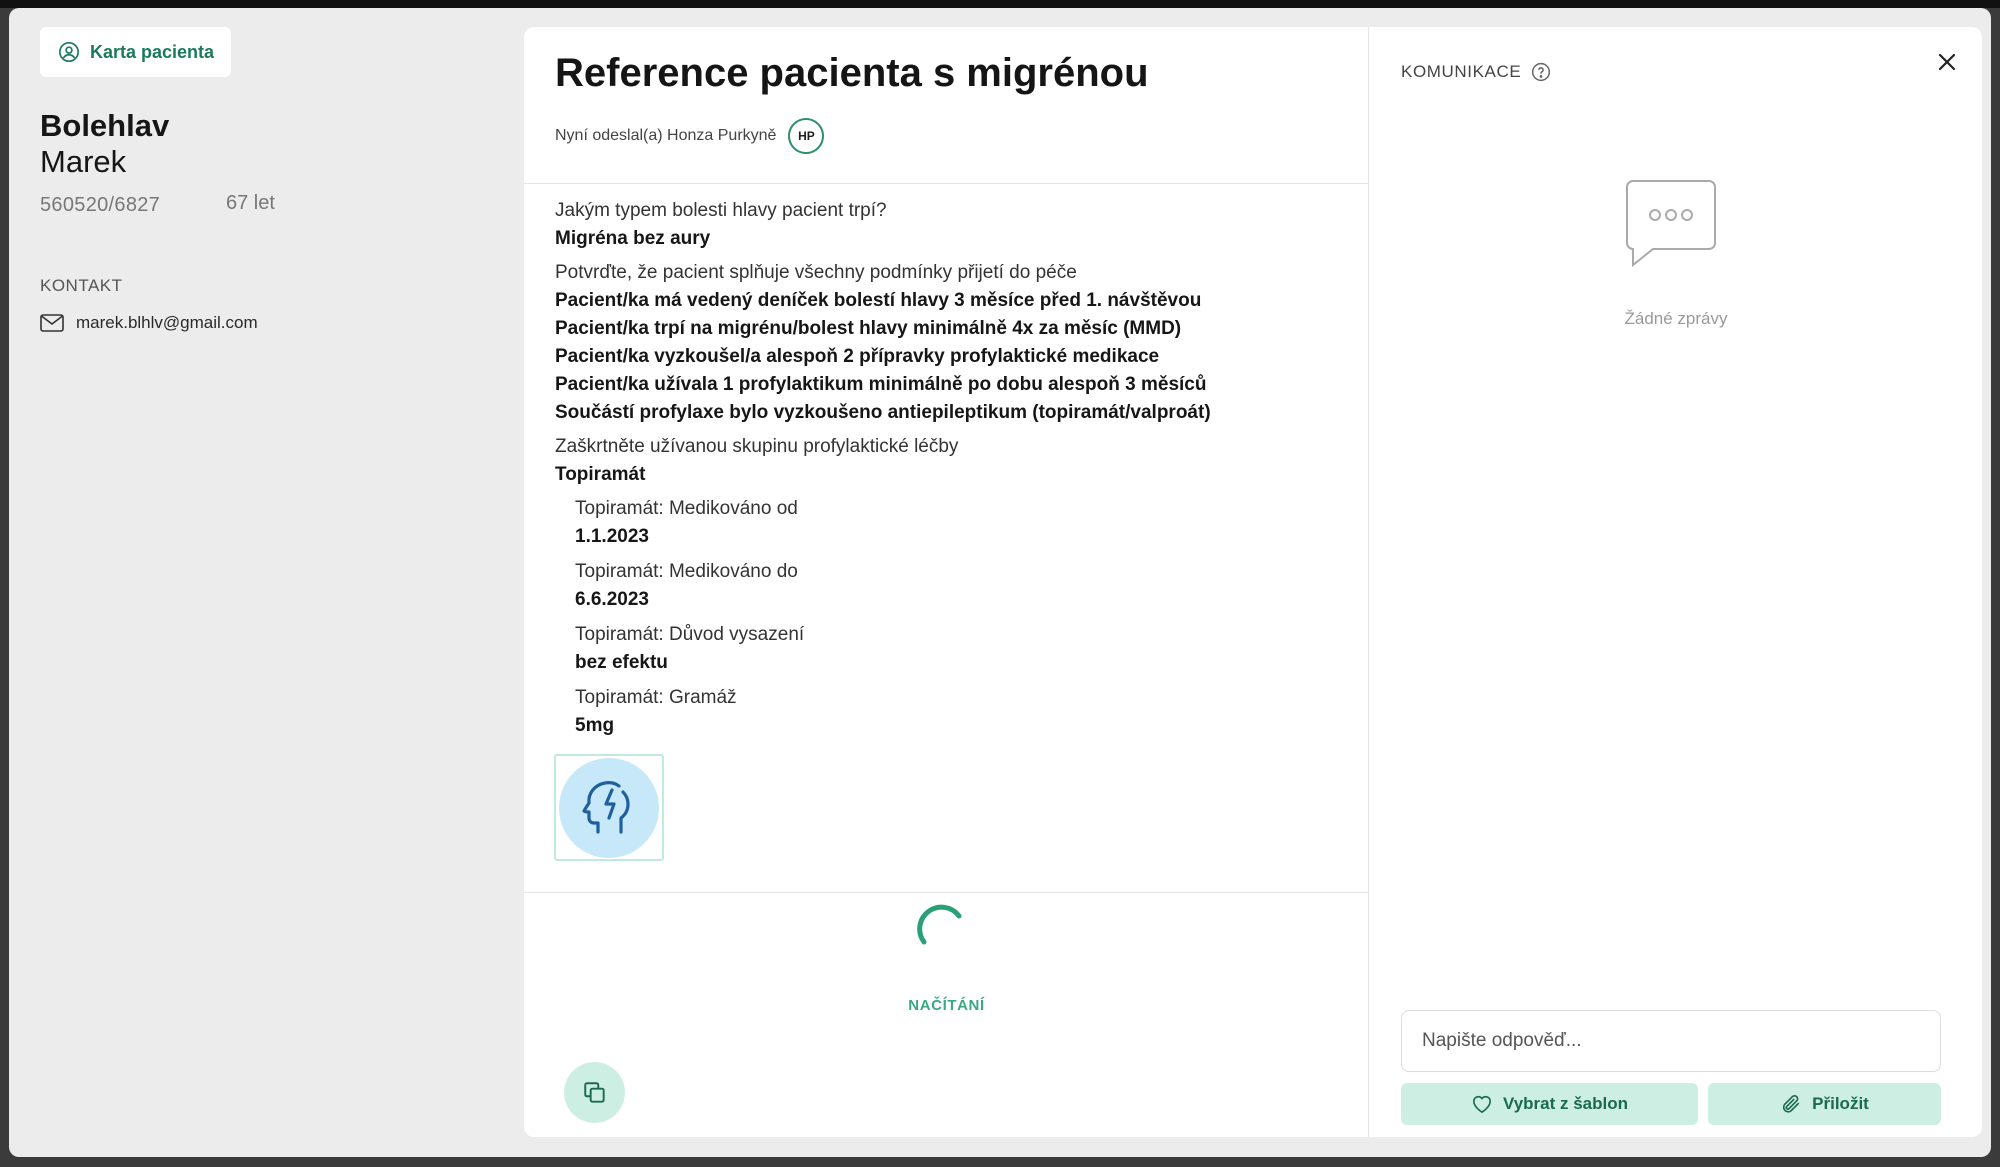 Image resolution: width=2000 pixels, height=1167 pixels. What do you see at coordinates (1000, 4) in the screenshot?
I see `top-bar` at bounding box center [1000, 4].